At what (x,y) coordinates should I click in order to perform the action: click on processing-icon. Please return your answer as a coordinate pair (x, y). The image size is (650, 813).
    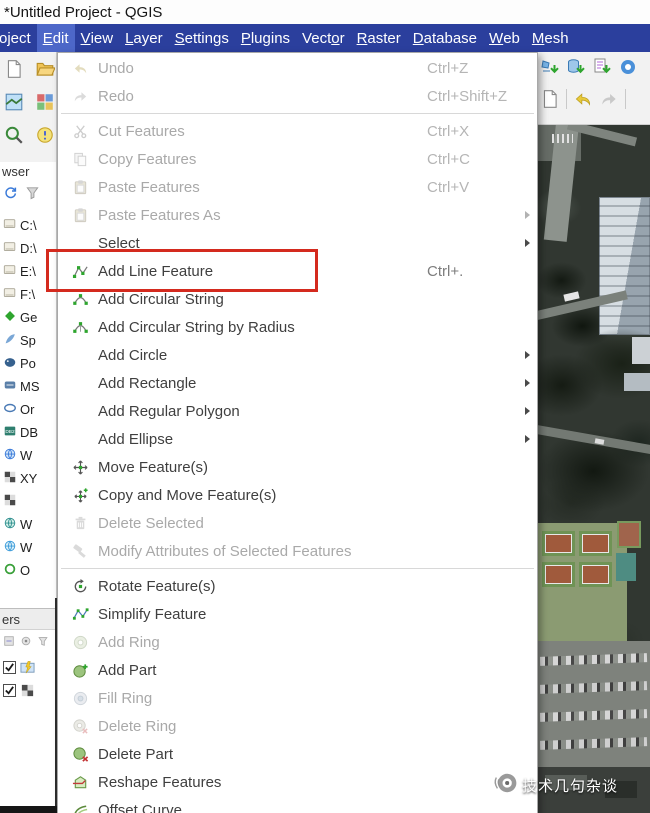
    Looking at the image, I should click on (628, 67).